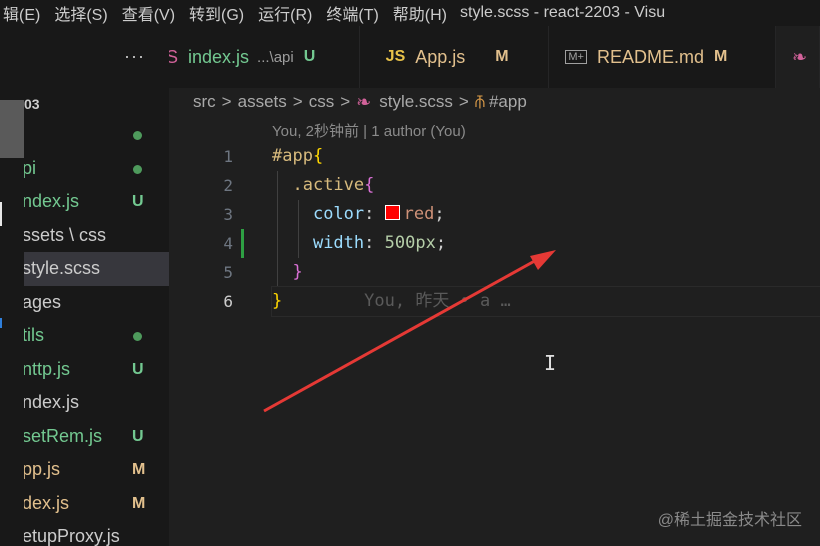 This screenshot has height=546, width=820. I want to click on watermark: @稀土掘金技术社区, so click(729, 520).